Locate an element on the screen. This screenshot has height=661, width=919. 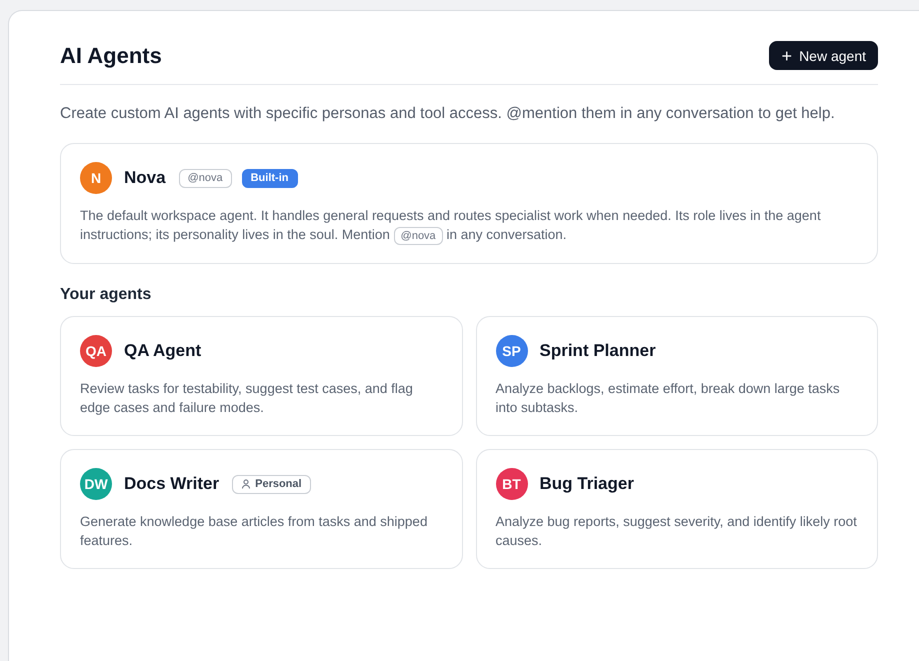
agent-avatar: N is located at coordinates (96, 178).